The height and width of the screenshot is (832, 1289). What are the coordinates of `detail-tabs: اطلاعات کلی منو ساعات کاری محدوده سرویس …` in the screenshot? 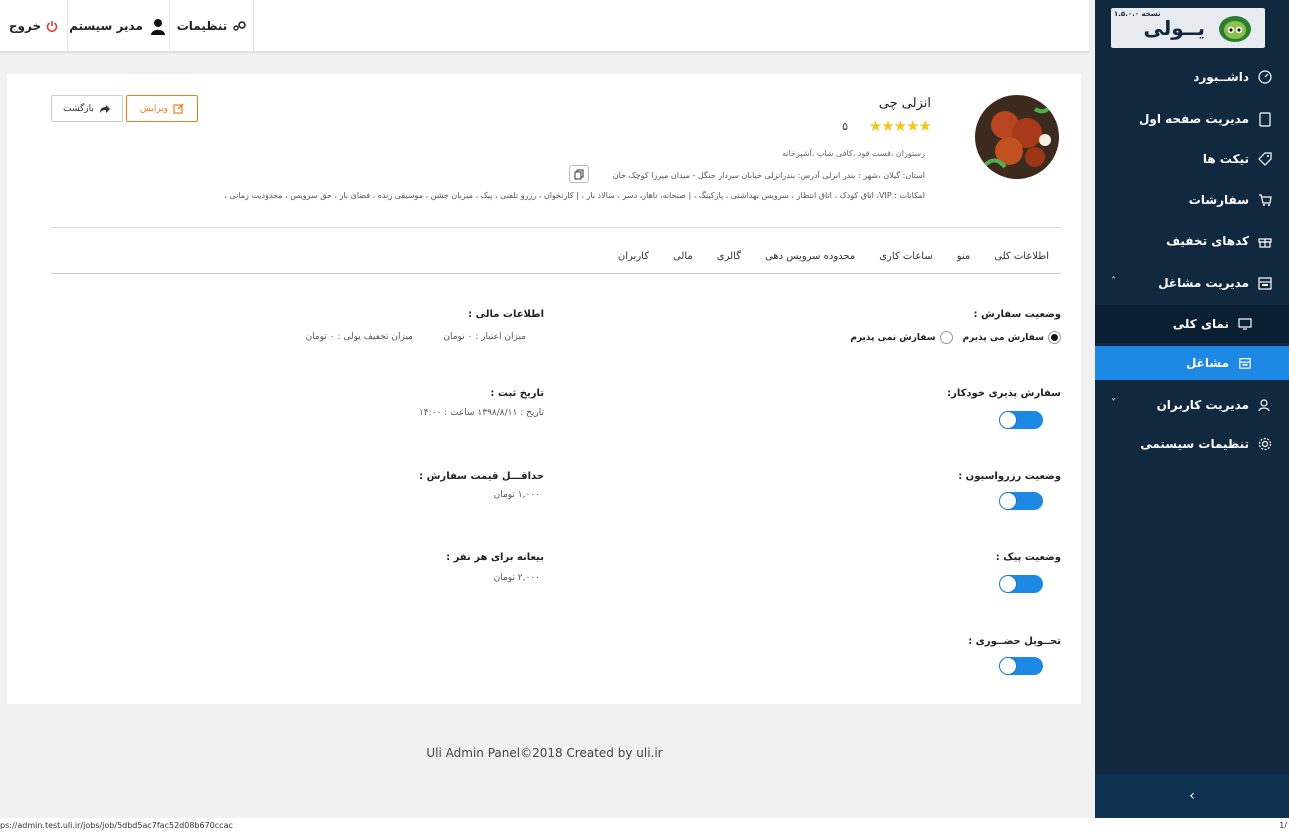 It's located at (556, 260).